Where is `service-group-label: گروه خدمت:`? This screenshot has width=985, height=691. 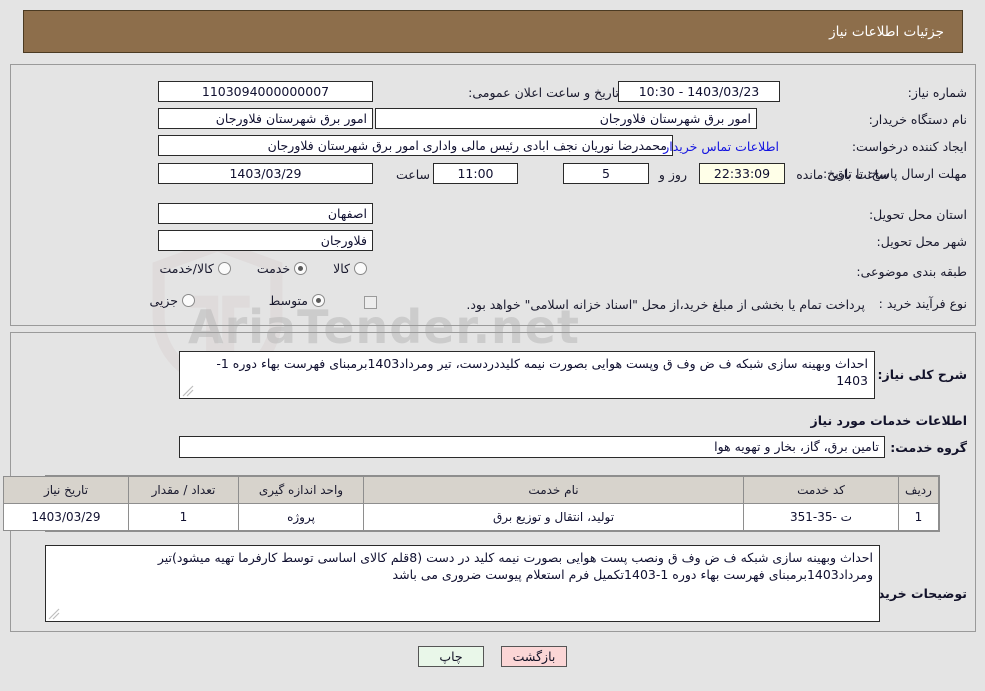 service-group-label: گروه خدمت: is located at coordinates (928, 447).